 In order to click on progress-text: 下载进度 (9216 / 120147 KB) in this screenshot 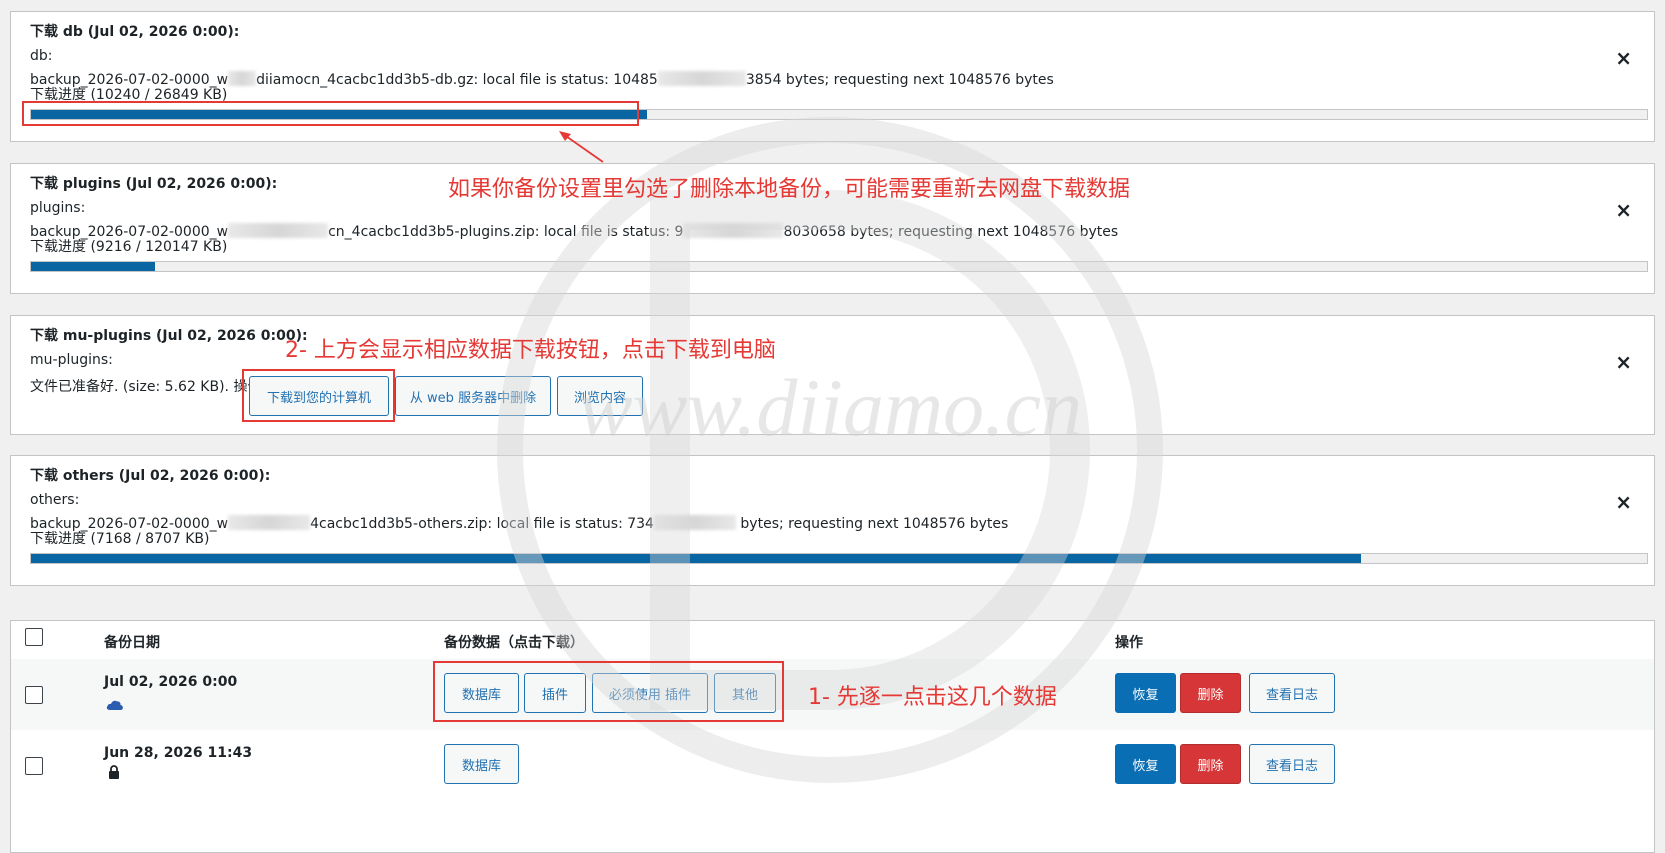, I will do `click(129, 247)`.